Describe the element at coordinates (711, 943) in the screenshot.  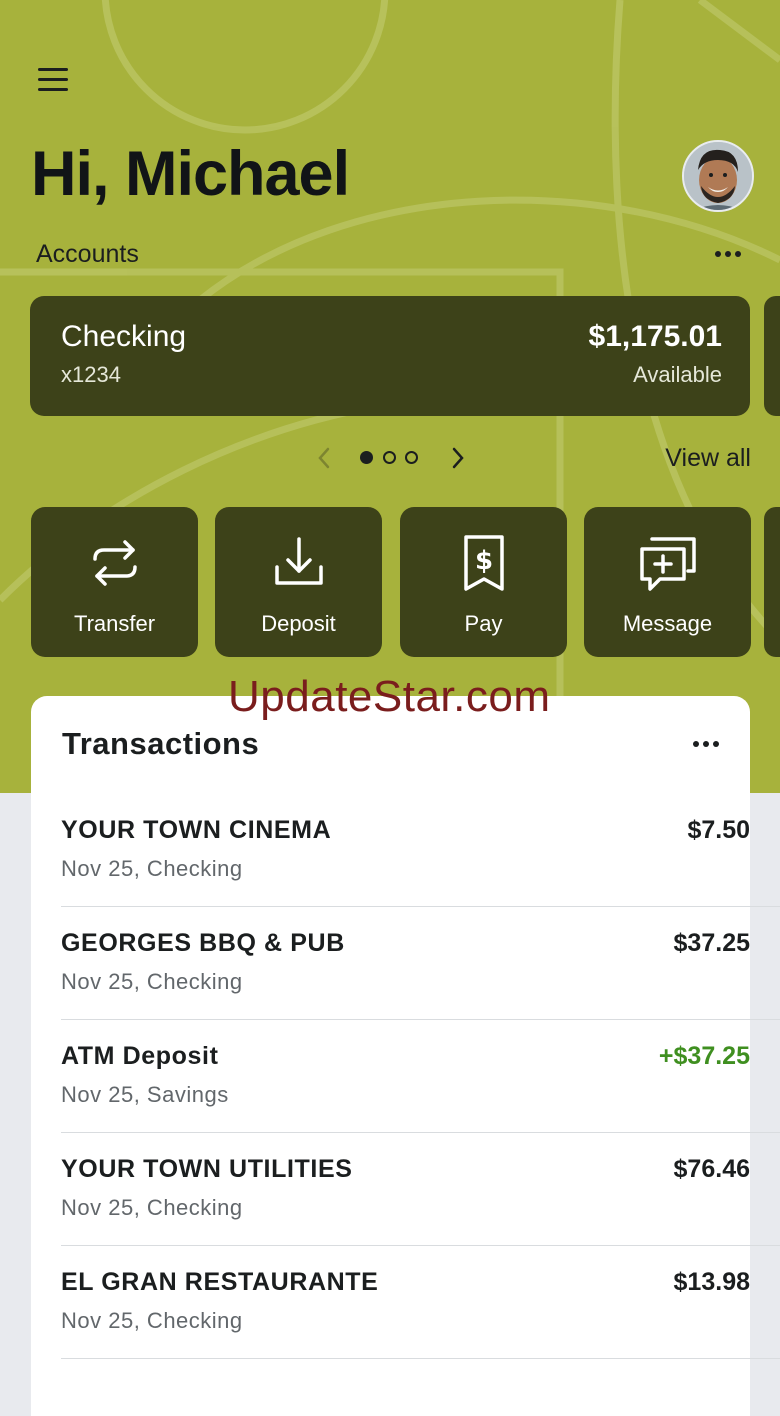
I see `transaction-amount: $37.25` at that location.